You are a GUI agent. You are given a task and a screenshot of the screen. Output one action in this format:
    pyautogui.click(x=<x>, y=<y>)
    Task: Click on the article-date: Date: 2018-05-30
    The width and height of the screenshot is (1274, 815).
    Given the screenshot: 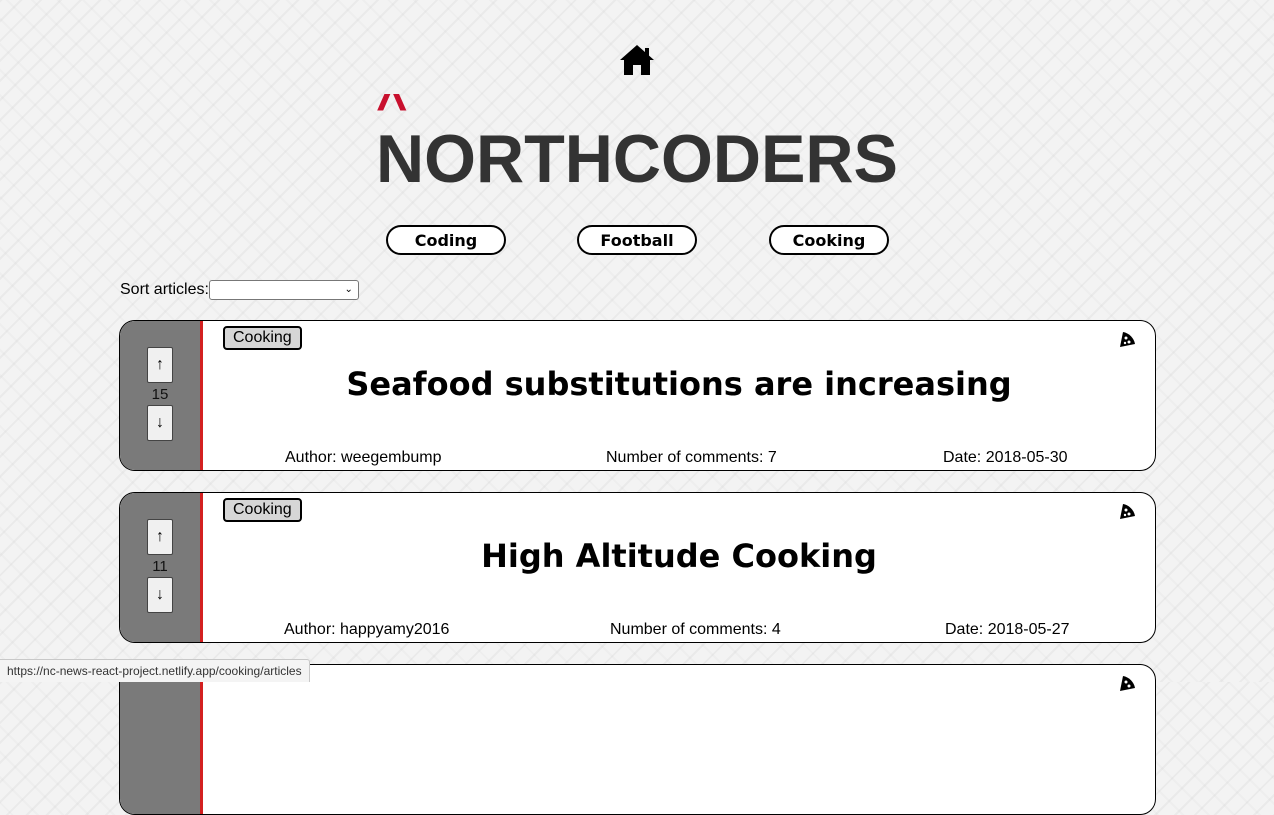 What is the action you would take?
    pyautogui.click(x=1005, y=457)
    